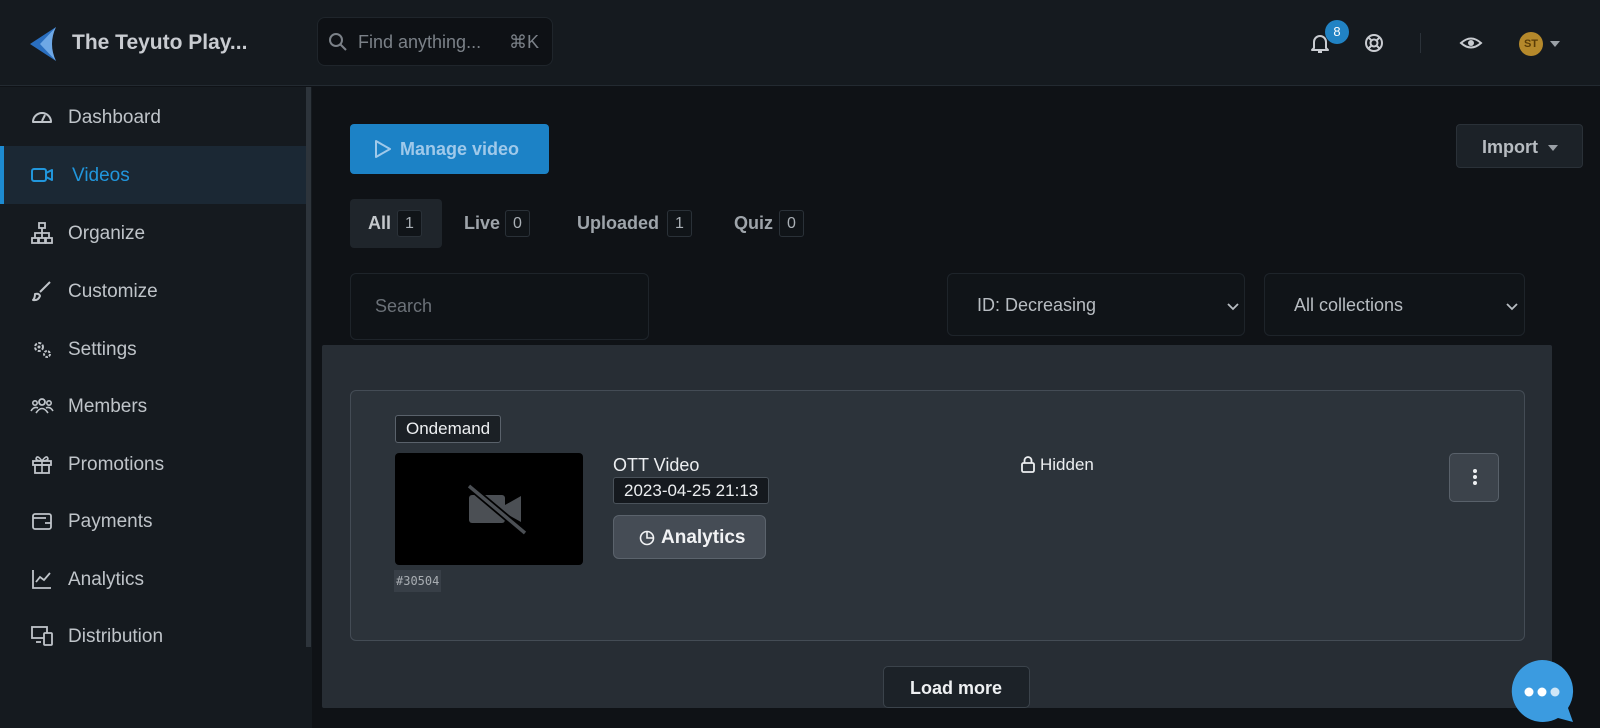 The height and width of the screenshot is (728, 1600). Describe the element at coordinates (42, 350) in the screenshot. I see `gears-icon` at that location.